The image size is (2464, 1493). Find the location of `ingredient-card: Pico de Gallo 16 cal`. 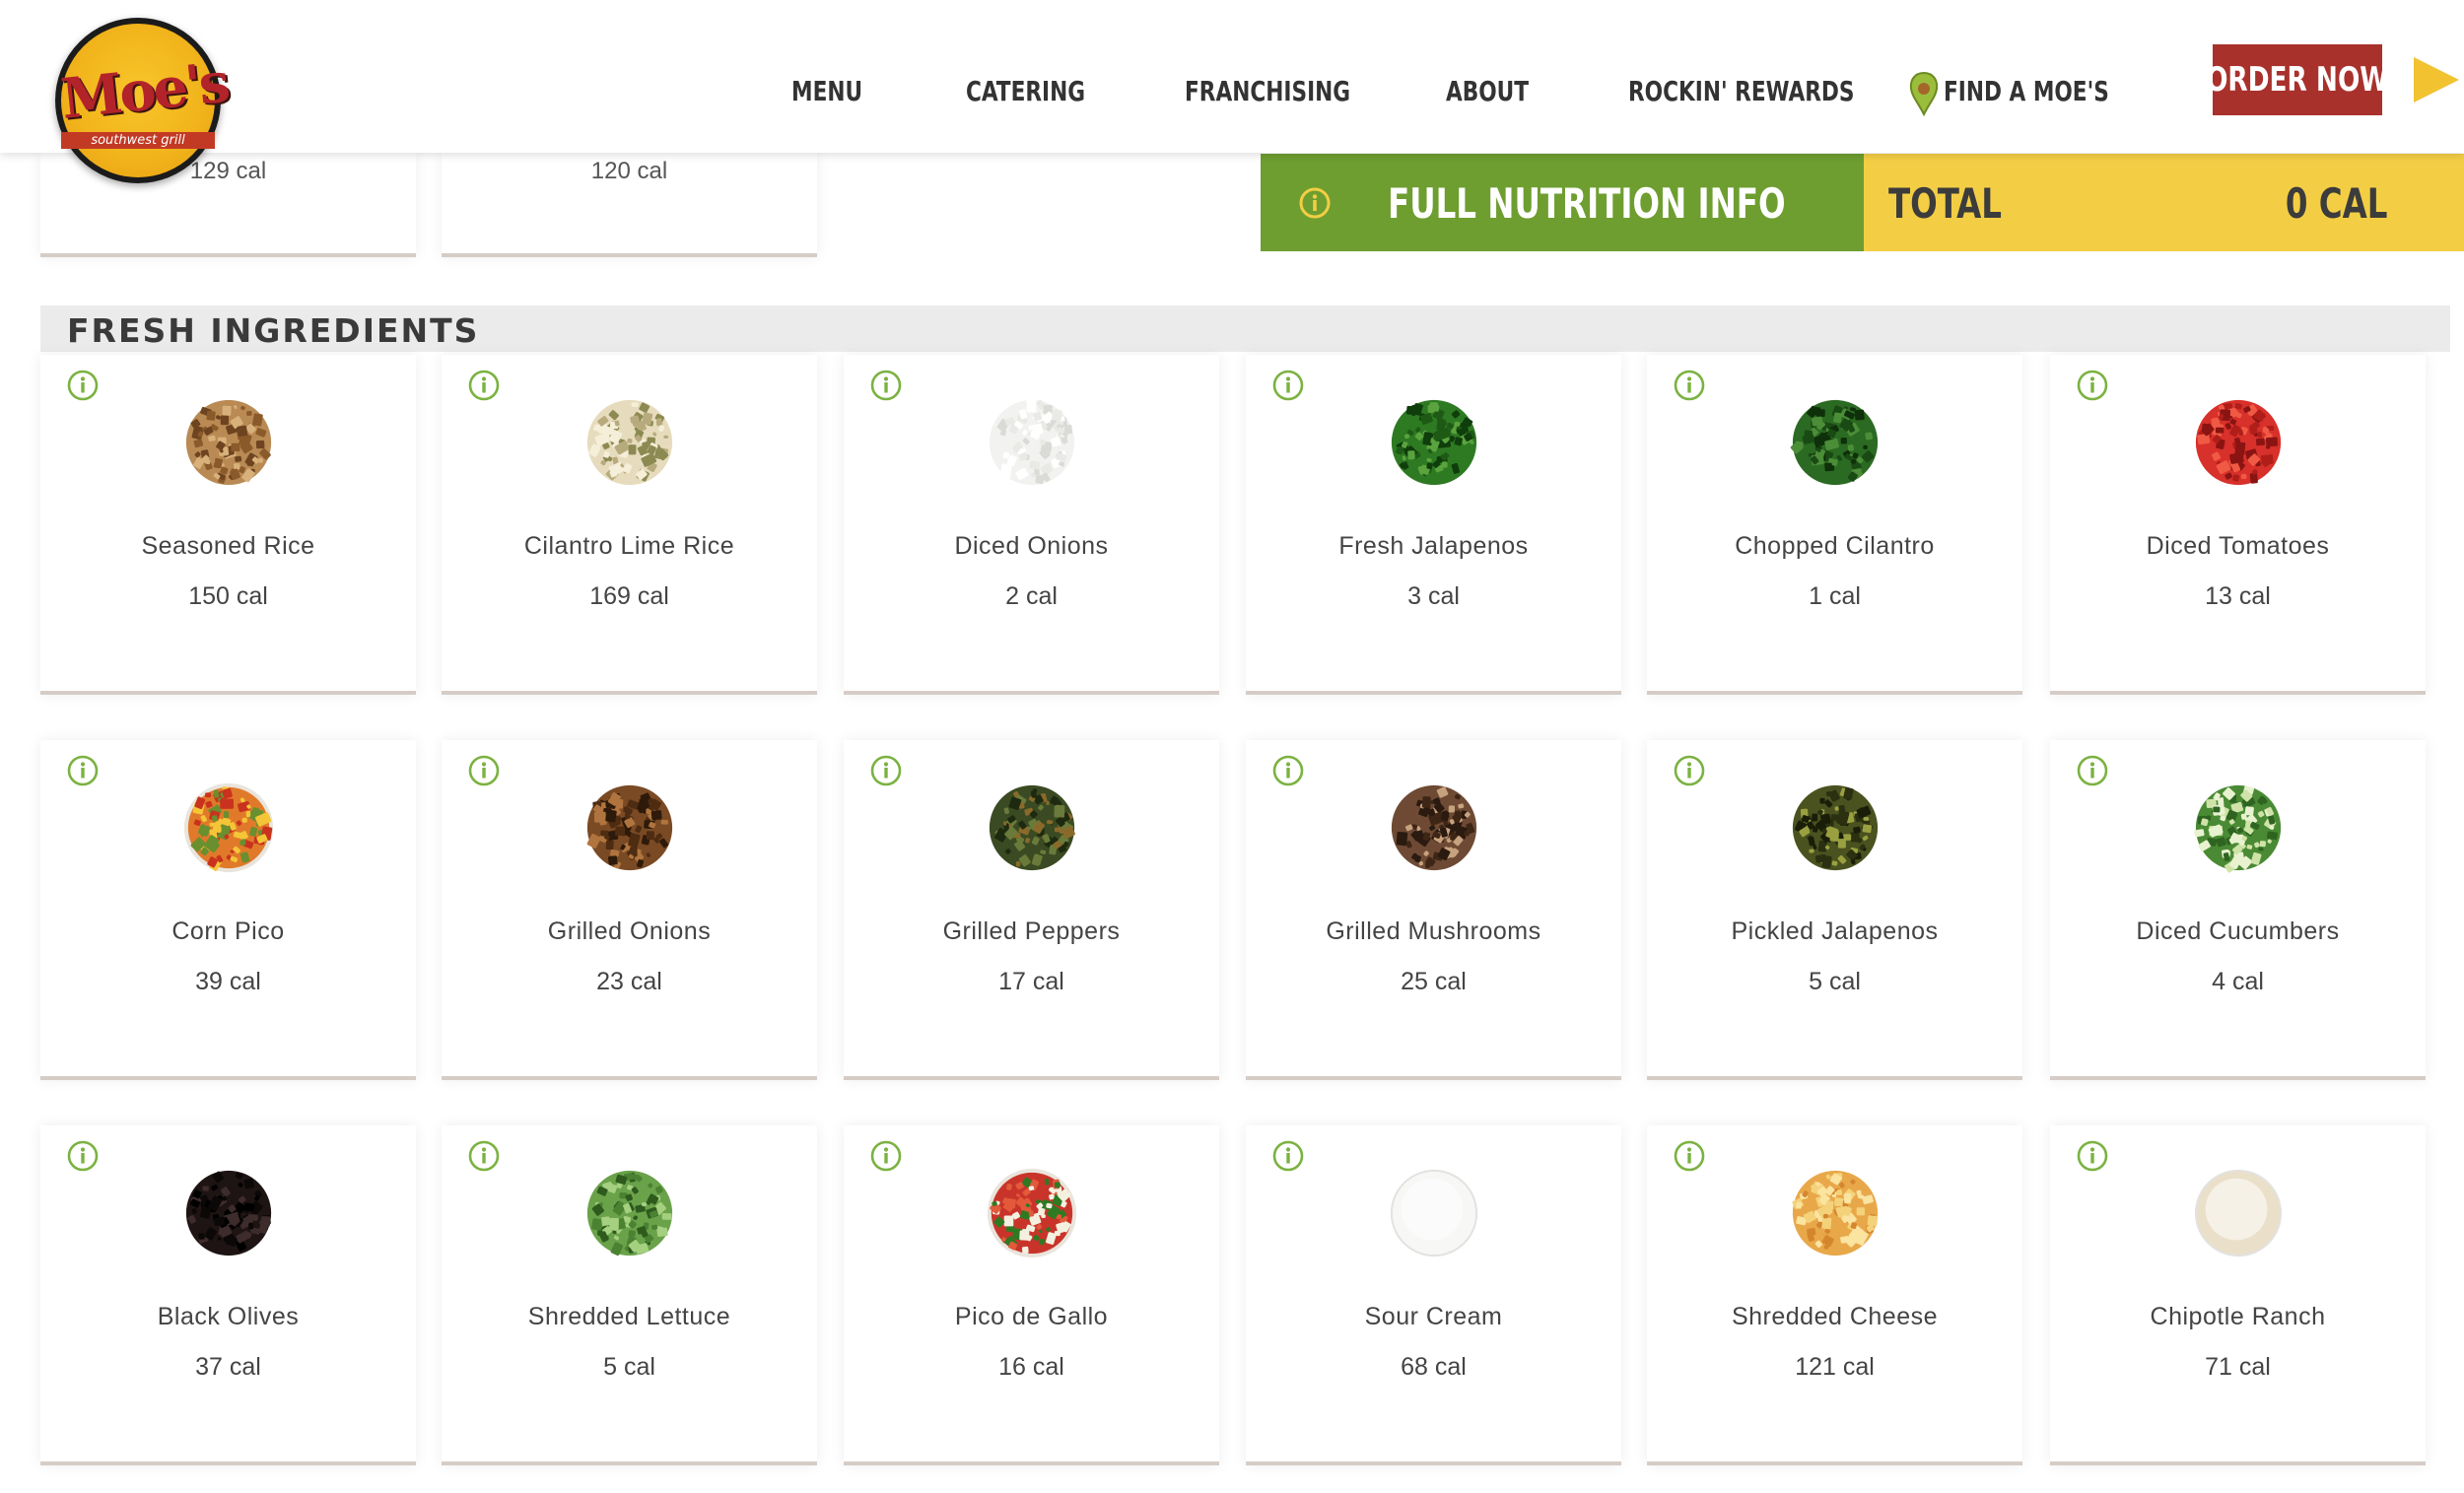

ingredient-card: Pico de Gallo 16 cal is located at coordinates (1031, 1295).